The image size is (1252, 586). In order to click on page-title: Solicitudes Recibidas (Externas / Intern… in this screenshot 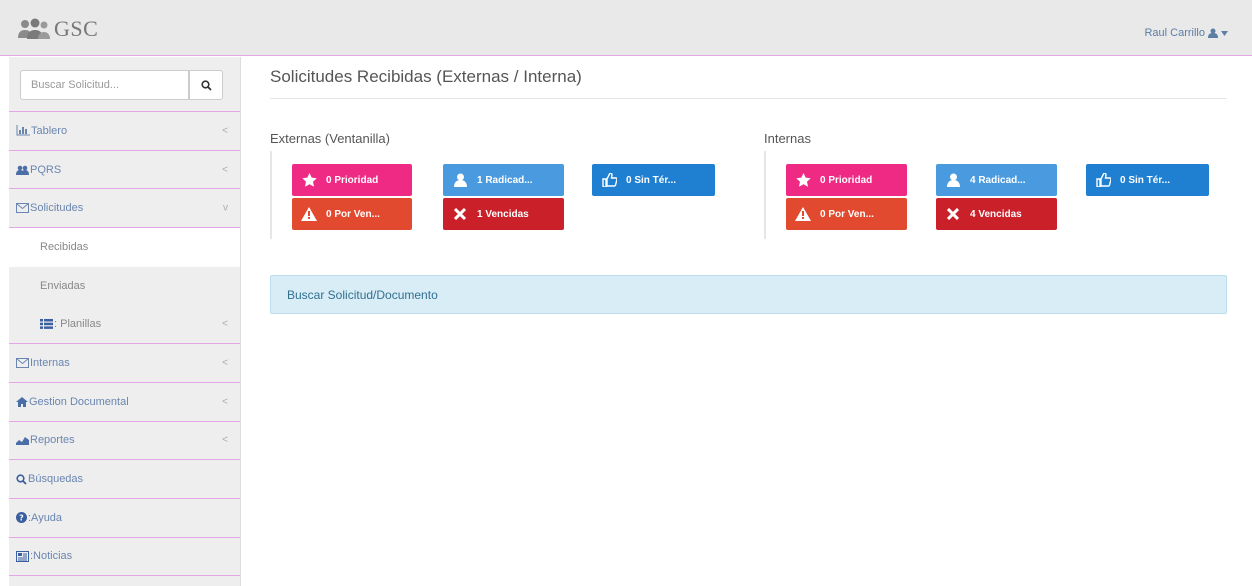, I will do `click(426, 76)`.